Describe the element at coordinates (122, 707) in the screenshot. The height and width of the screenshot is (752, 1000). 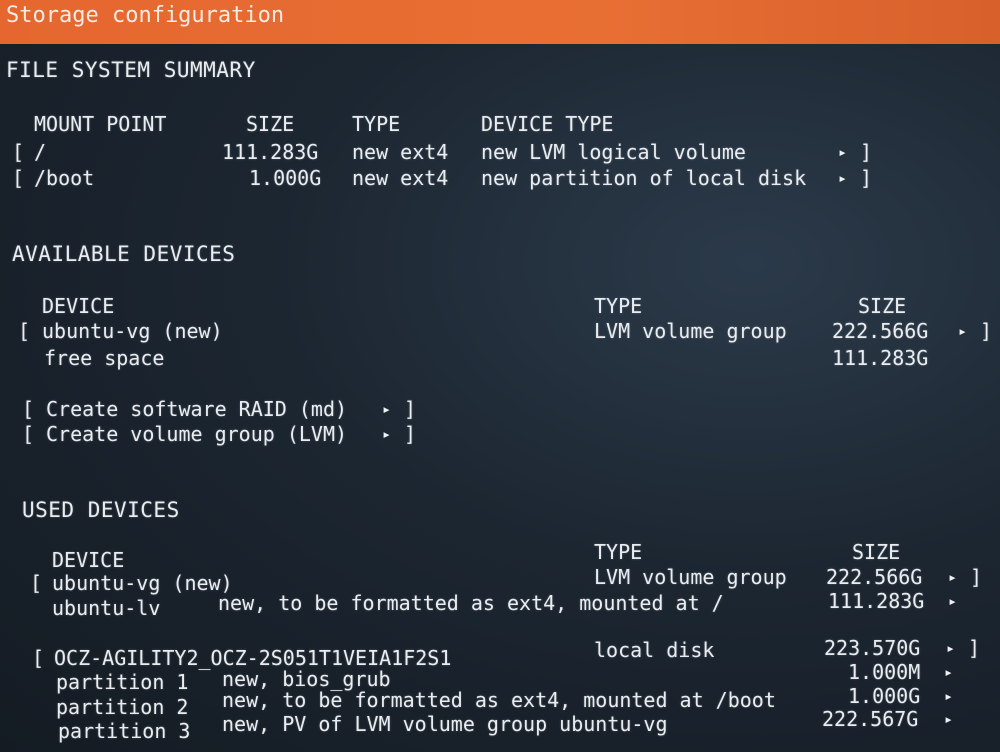
I see `partition-name: partition 2` at that location.